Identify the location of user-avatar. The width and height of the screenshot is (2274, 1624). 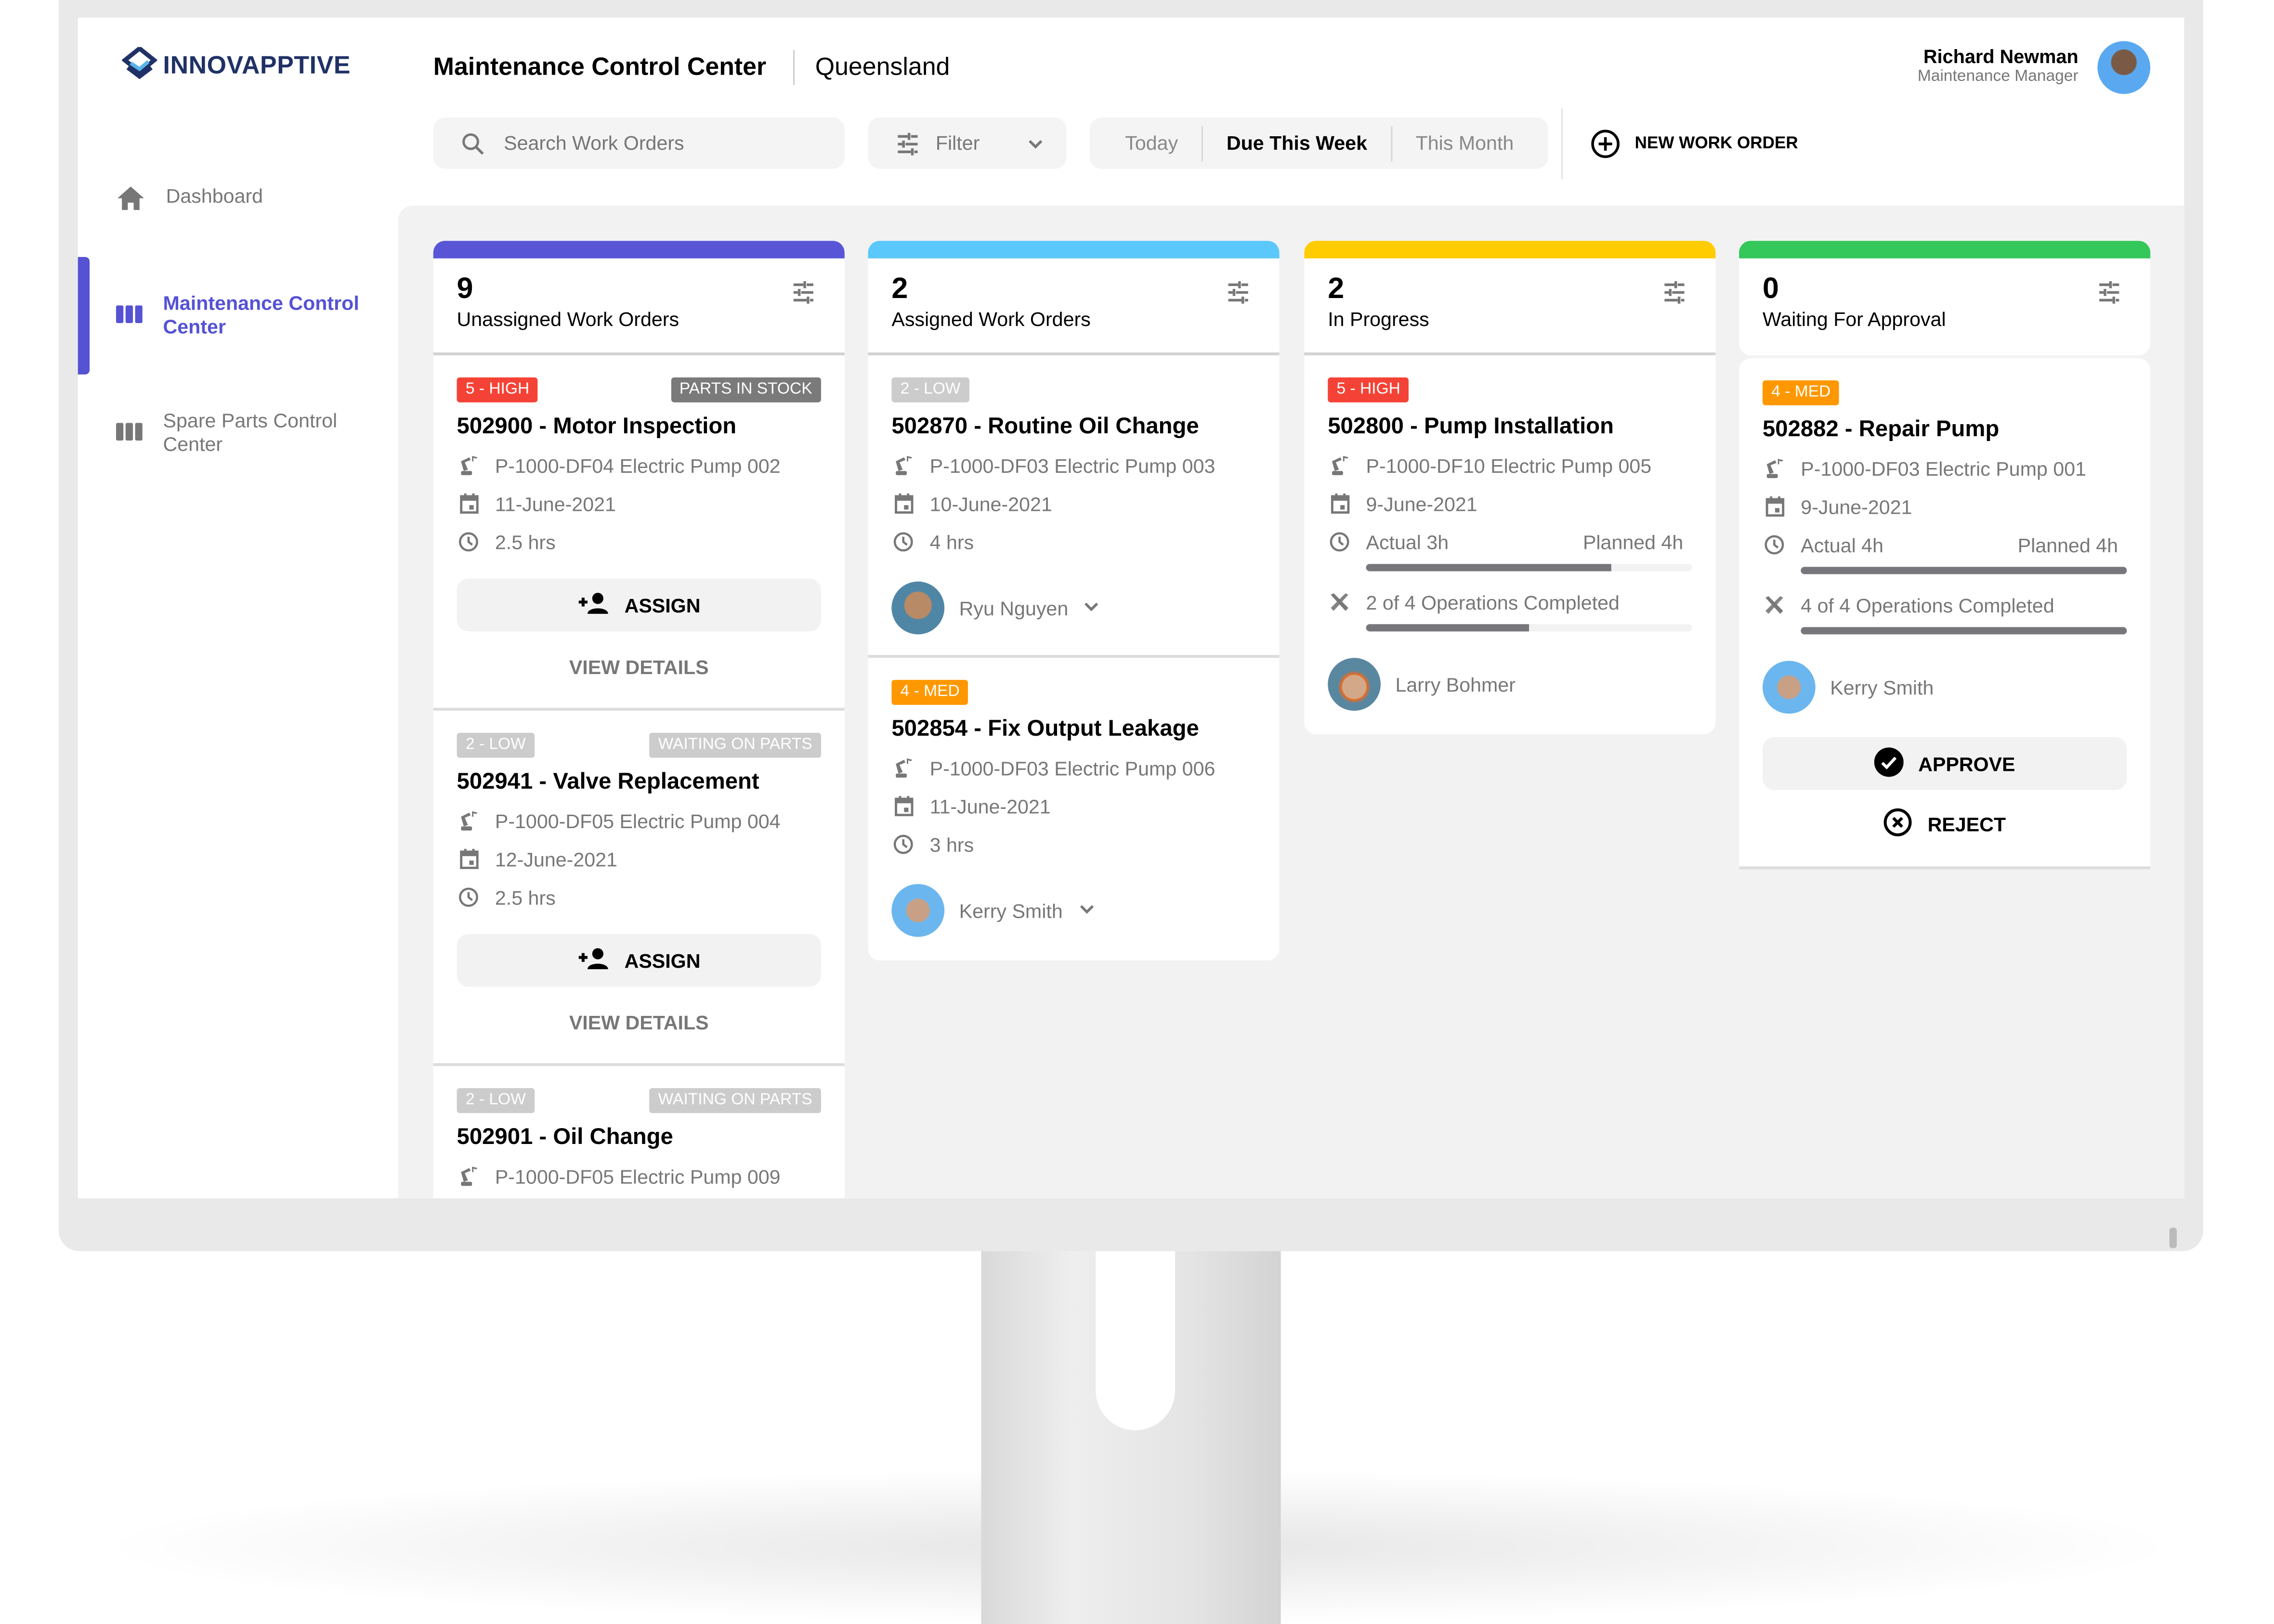
(2124, 67).